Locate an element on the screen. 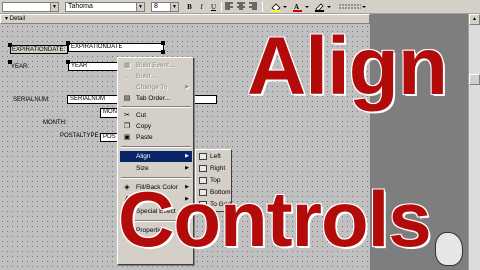 The width and height of the screenshot is (480, 270). postaltype-label: POSTALTYPE: is located at coordinates (80, 136).